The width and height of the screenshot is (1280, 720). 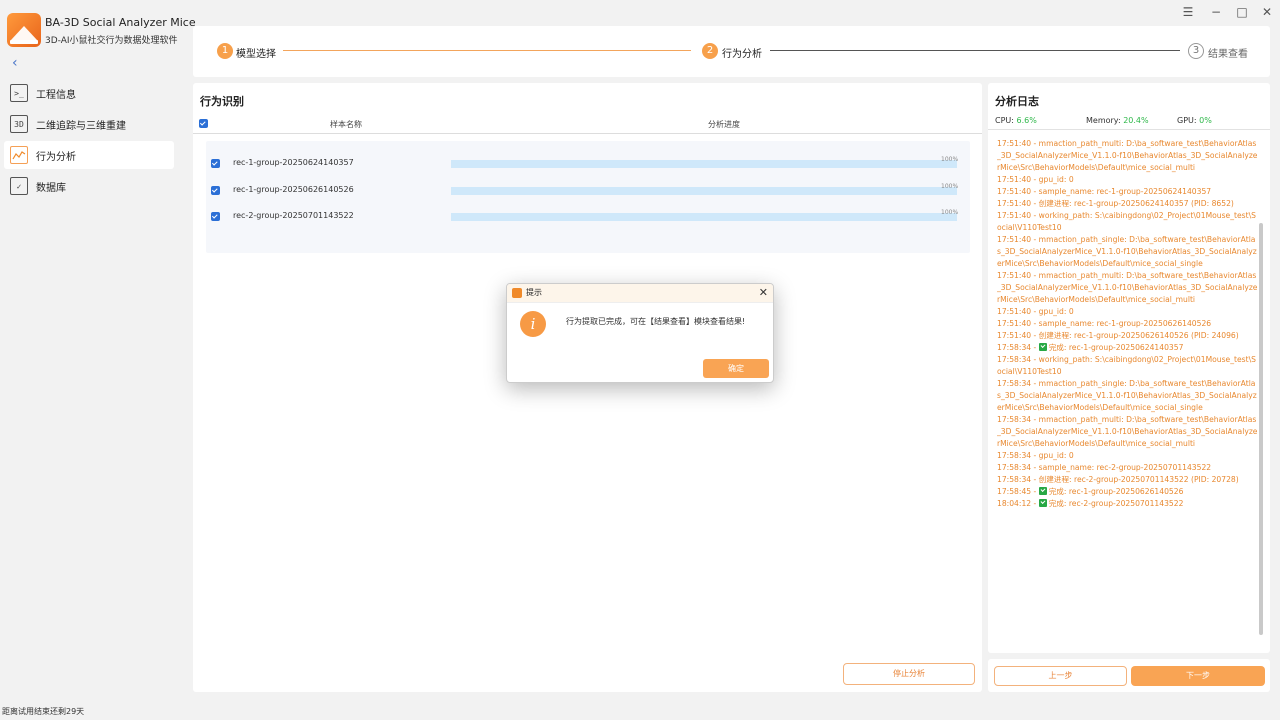 What do you see at coordinates (1103, 120) in the screenshot?
I see `memory-label: Memory:` at bounding box center [1103, 120].